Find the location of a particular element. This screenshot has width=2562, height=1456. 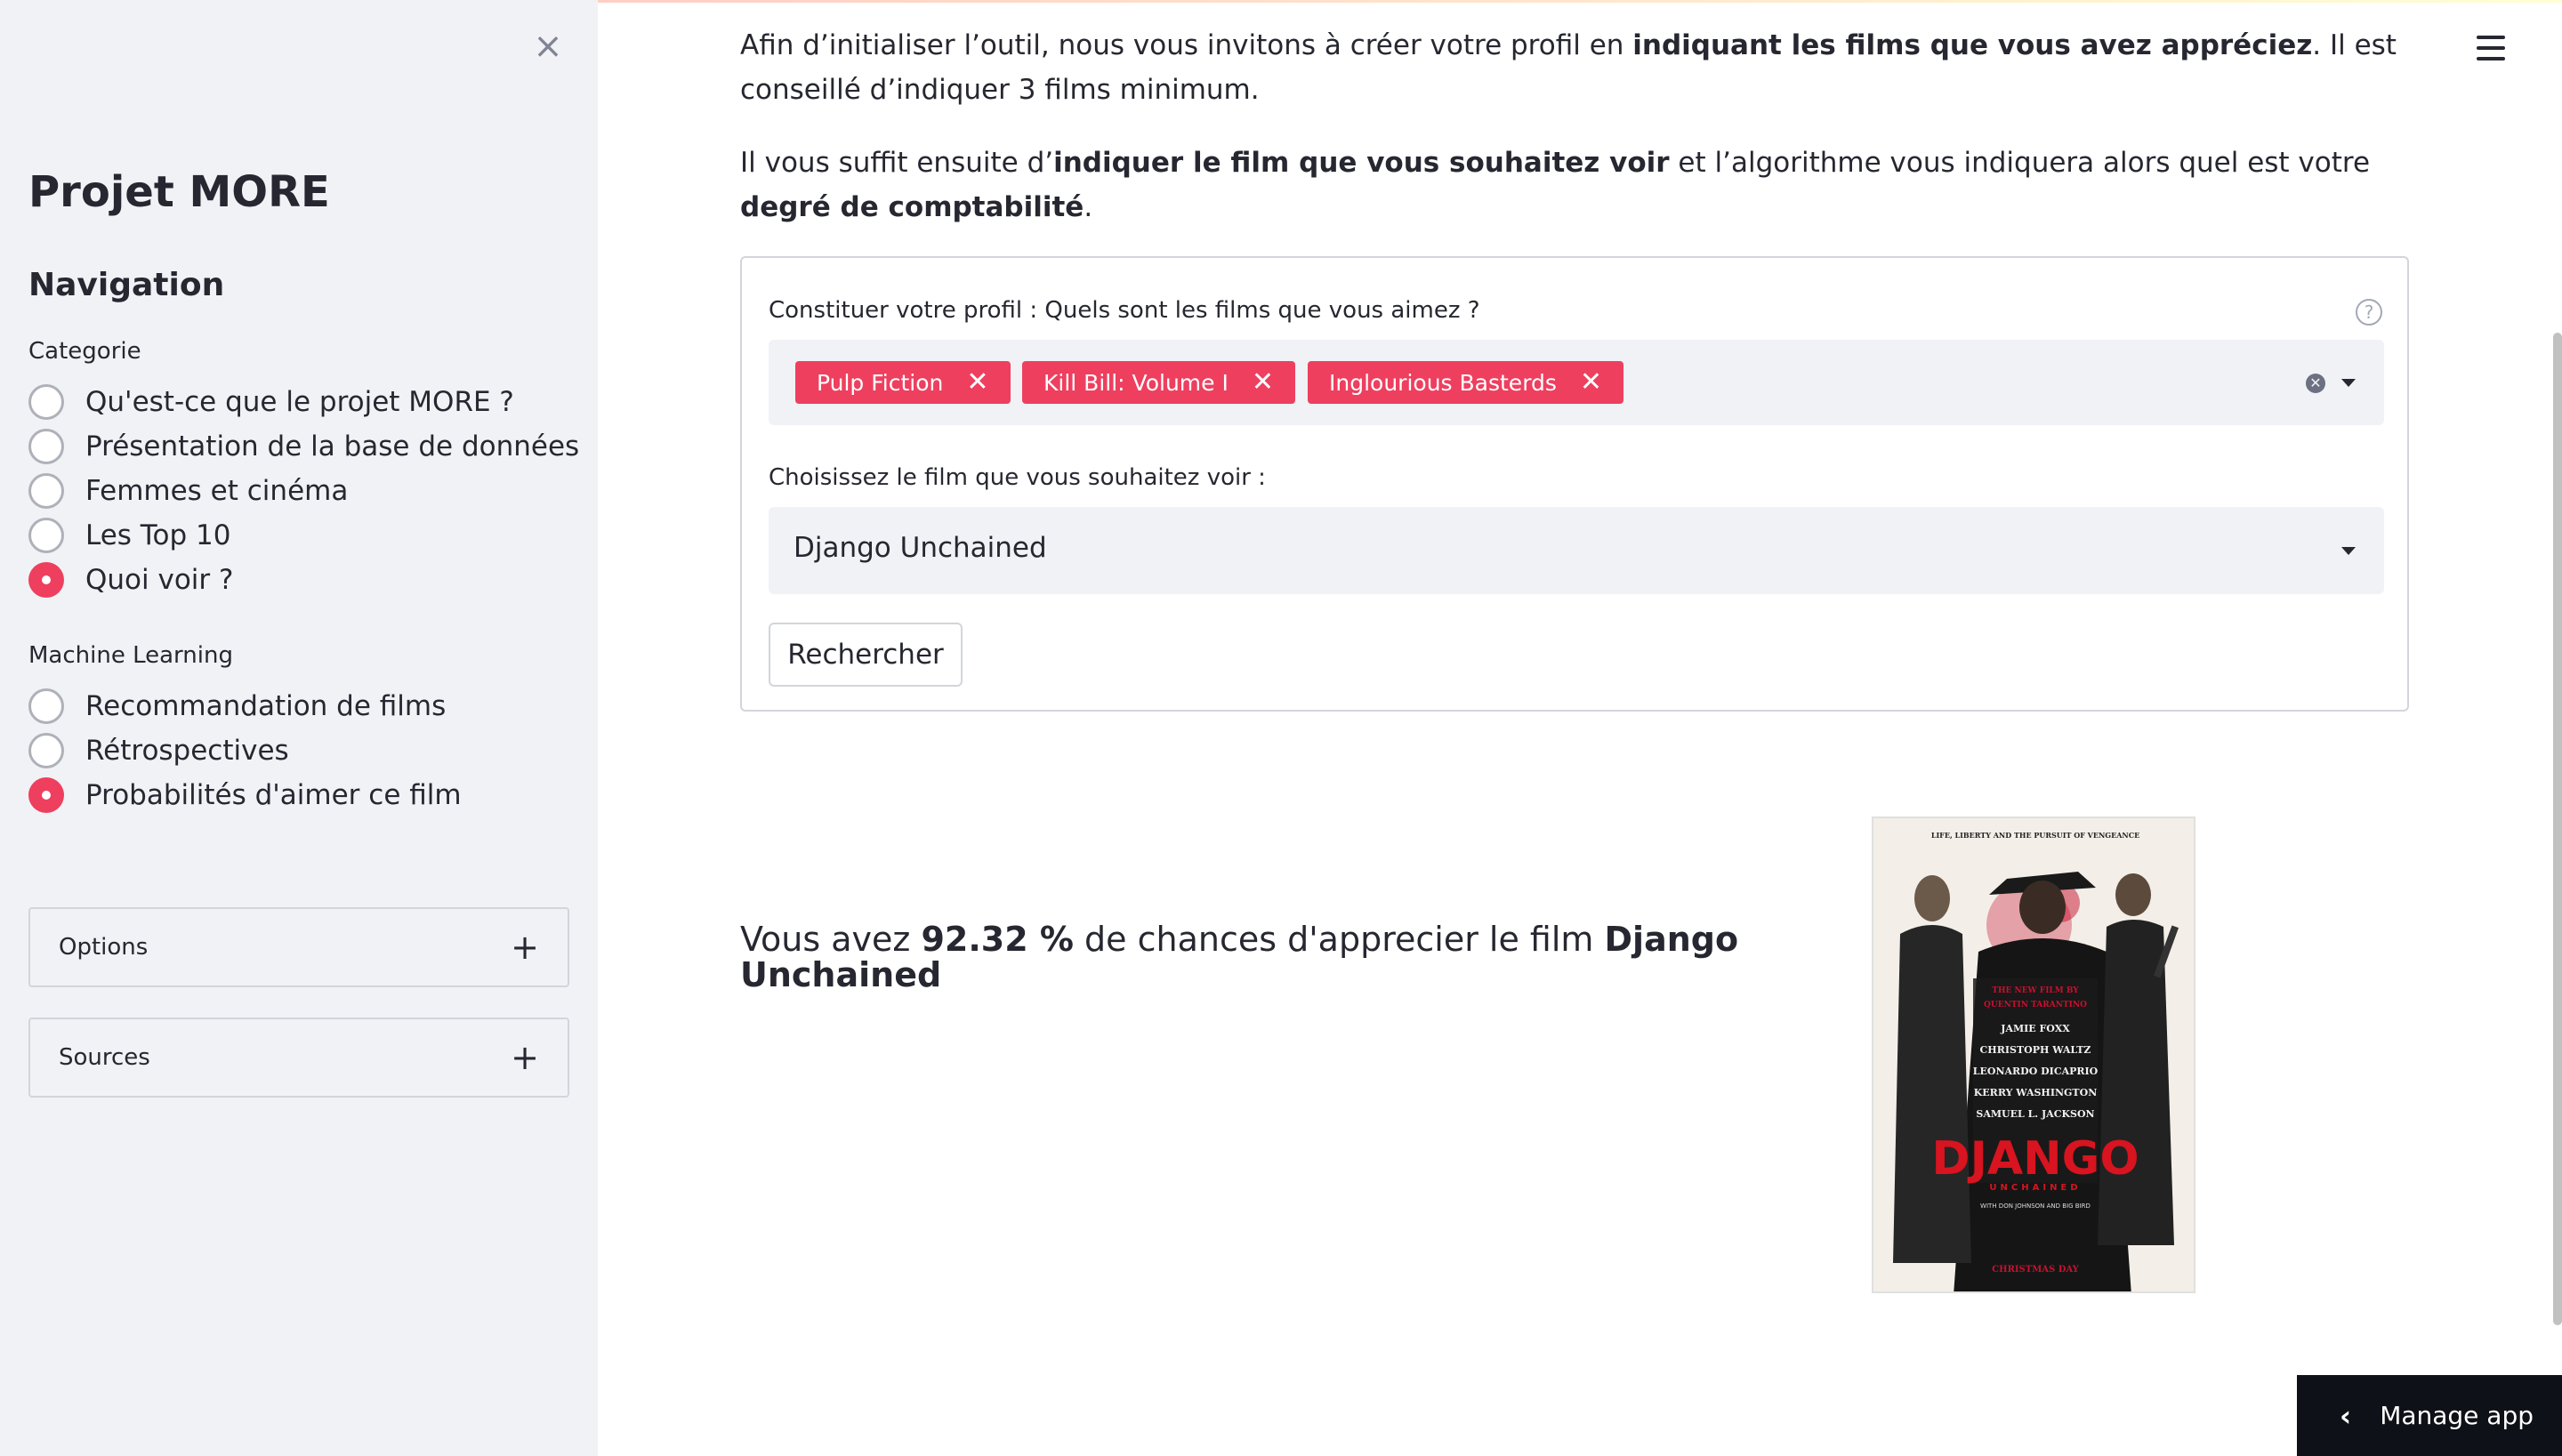

radio-base-de-donnees: Présentation de la base de données is located at coordinates (303, 446).